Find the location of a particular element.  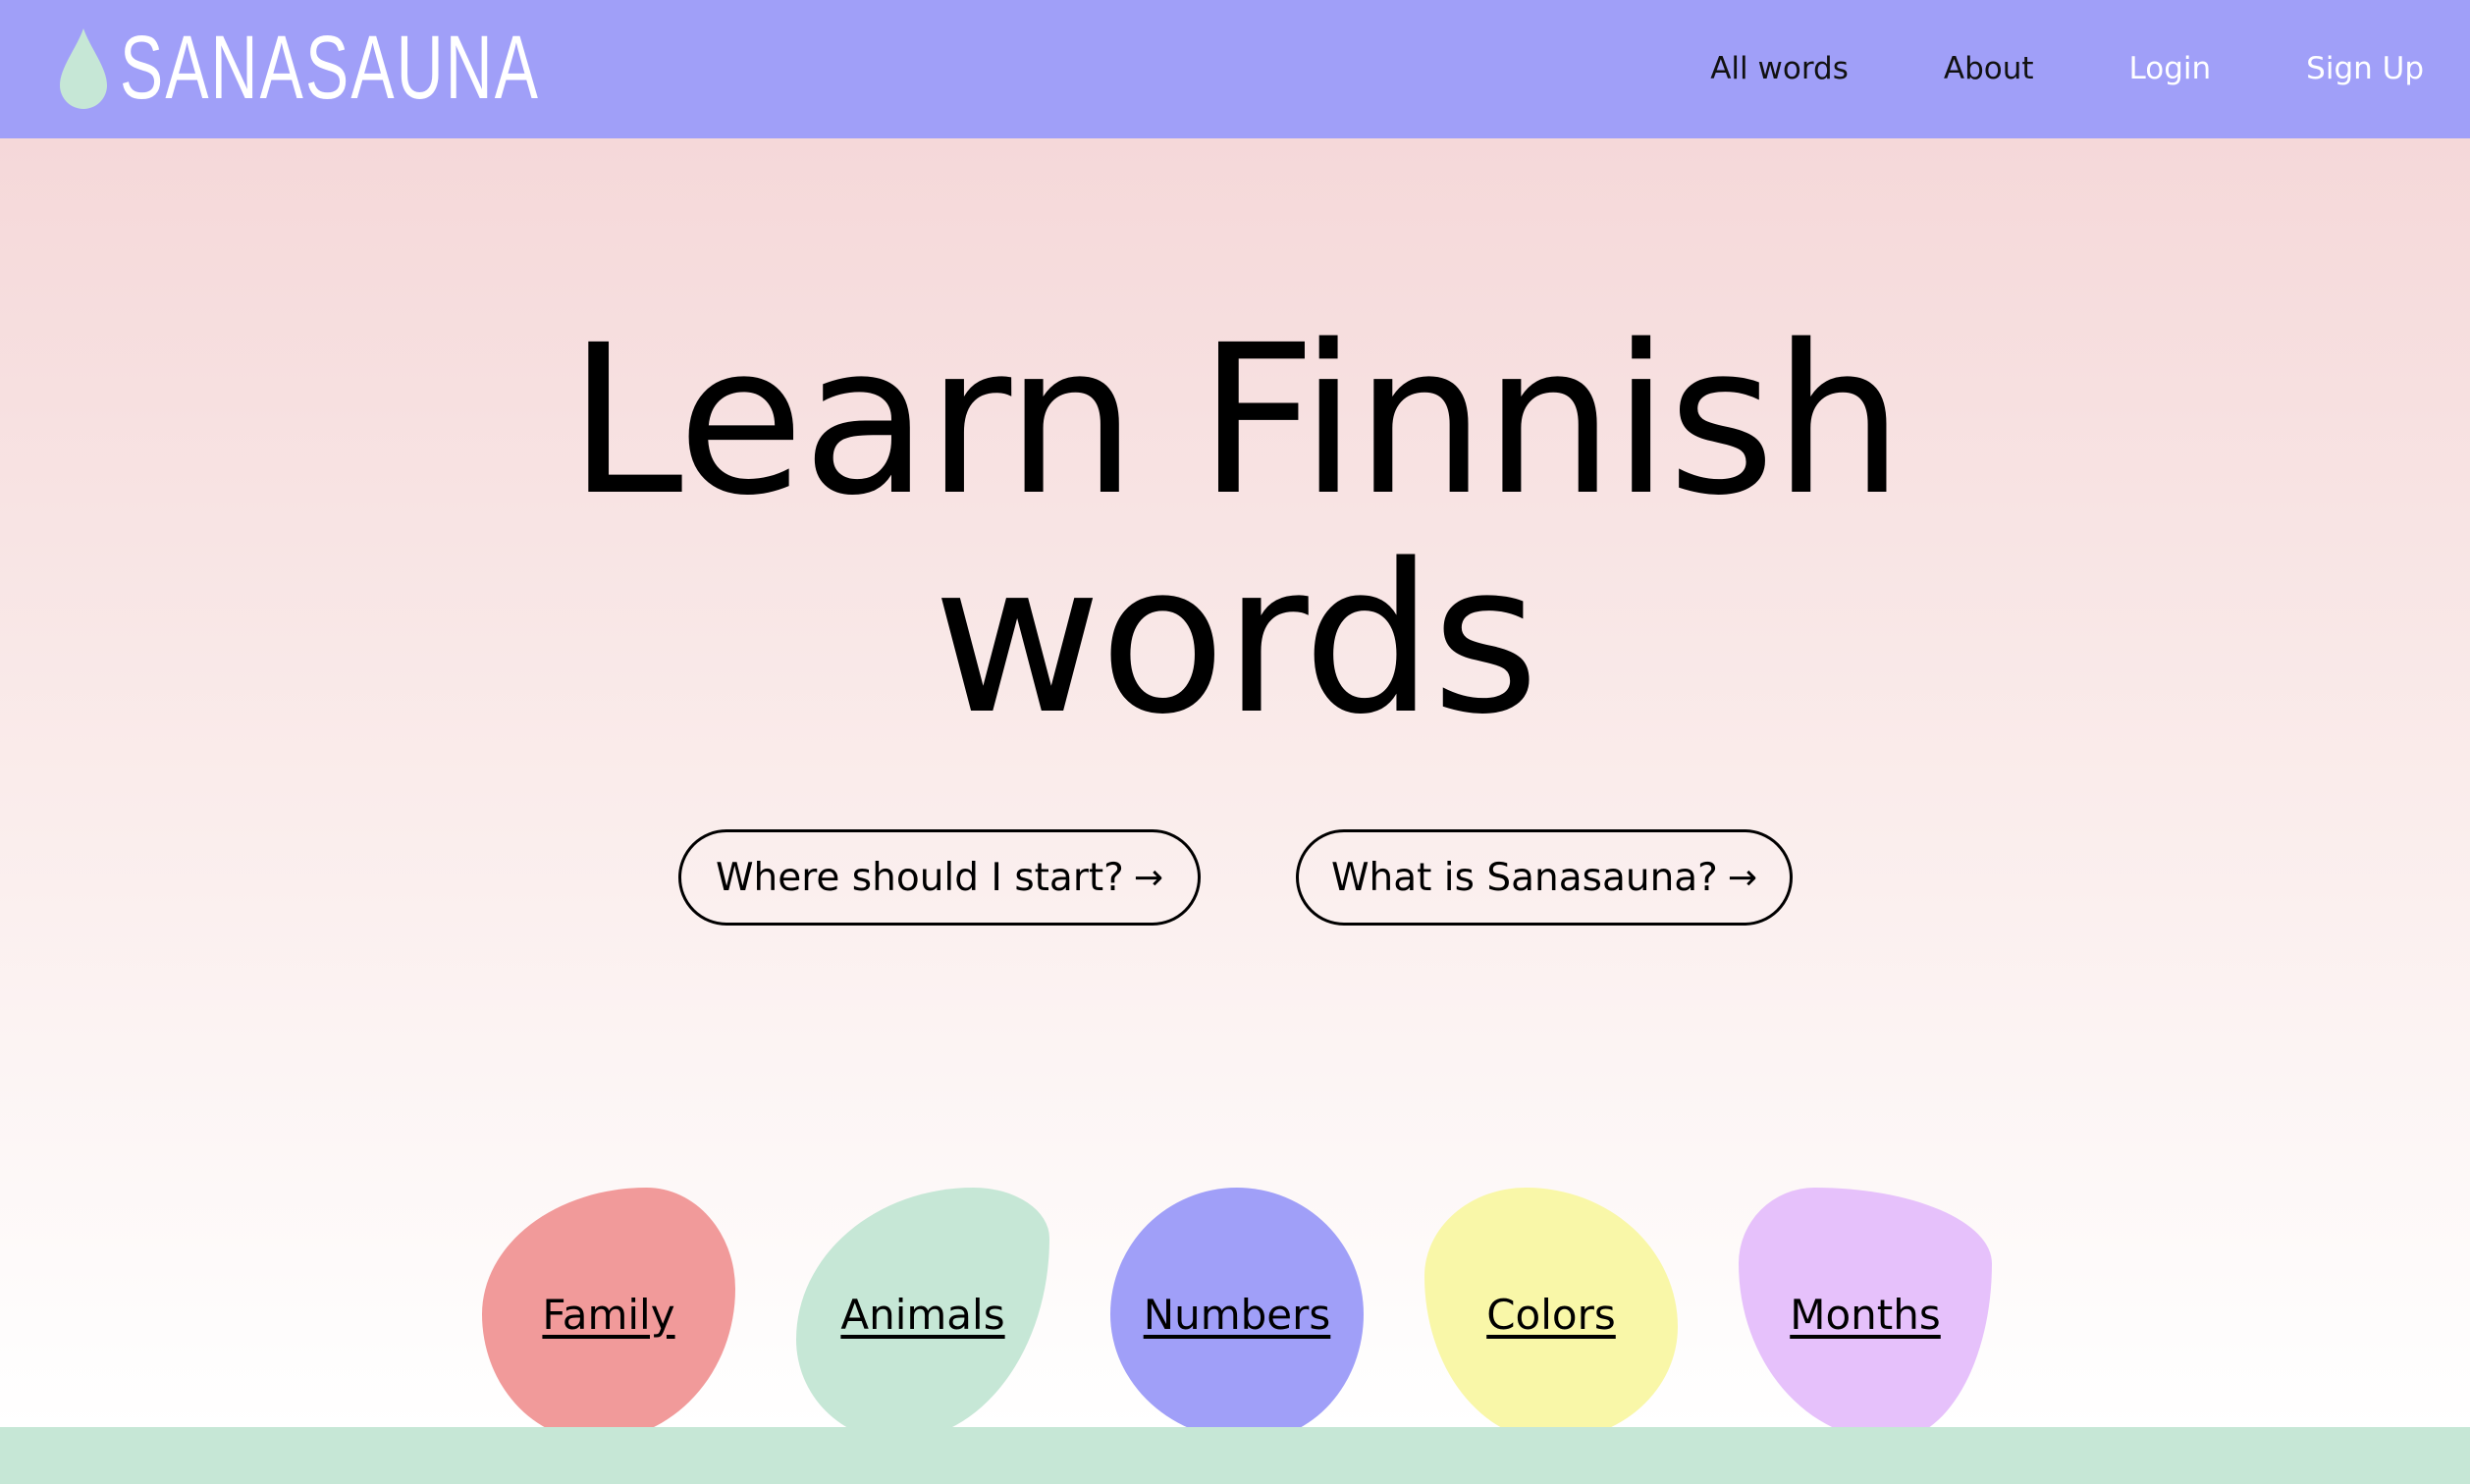

category-months-link: Months is located at coordinates (1866, 1315).